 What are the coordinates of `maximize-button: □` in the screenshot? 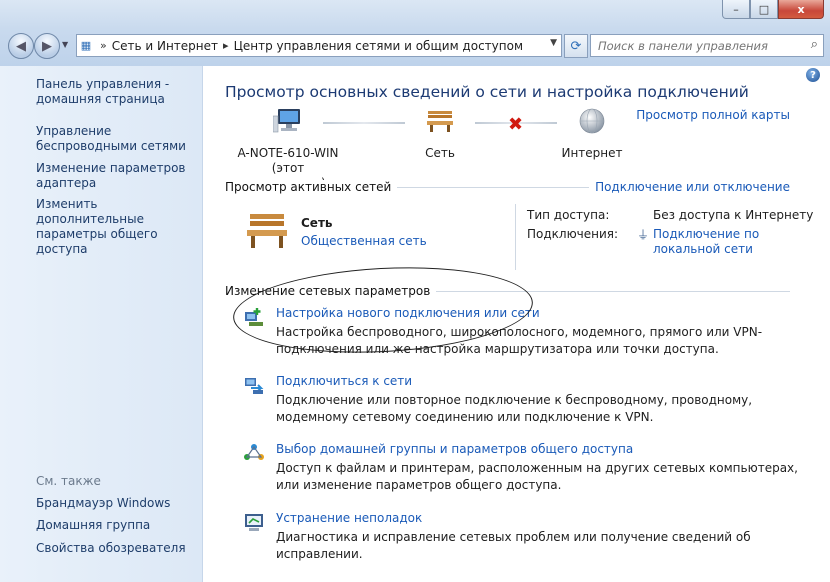 It's located at (764, 9).